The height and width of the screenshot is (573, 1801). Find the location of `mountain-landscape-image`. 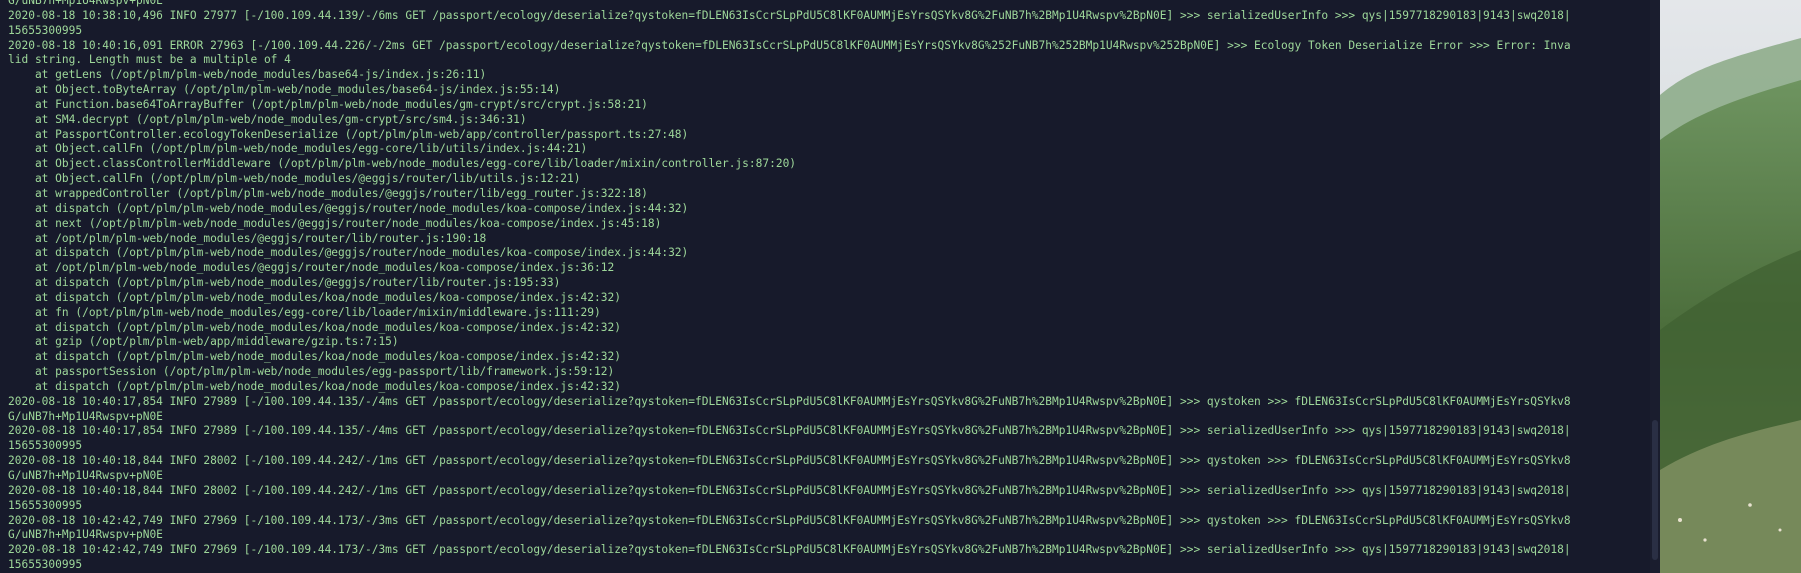

mountain-landscape-image is located at coordinates (1730, 286).